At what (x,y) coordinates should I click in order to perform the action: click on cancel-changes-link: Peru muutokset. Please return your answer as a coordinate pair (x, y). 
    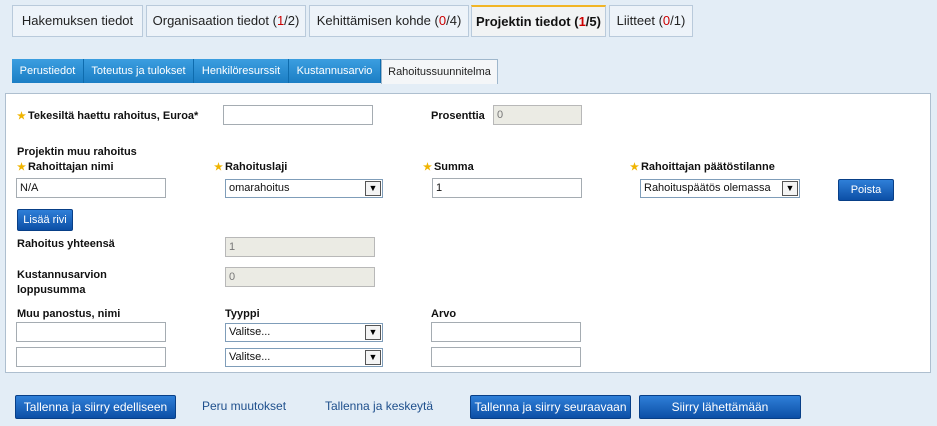
    Looking at the image, I should click on (244, 406).